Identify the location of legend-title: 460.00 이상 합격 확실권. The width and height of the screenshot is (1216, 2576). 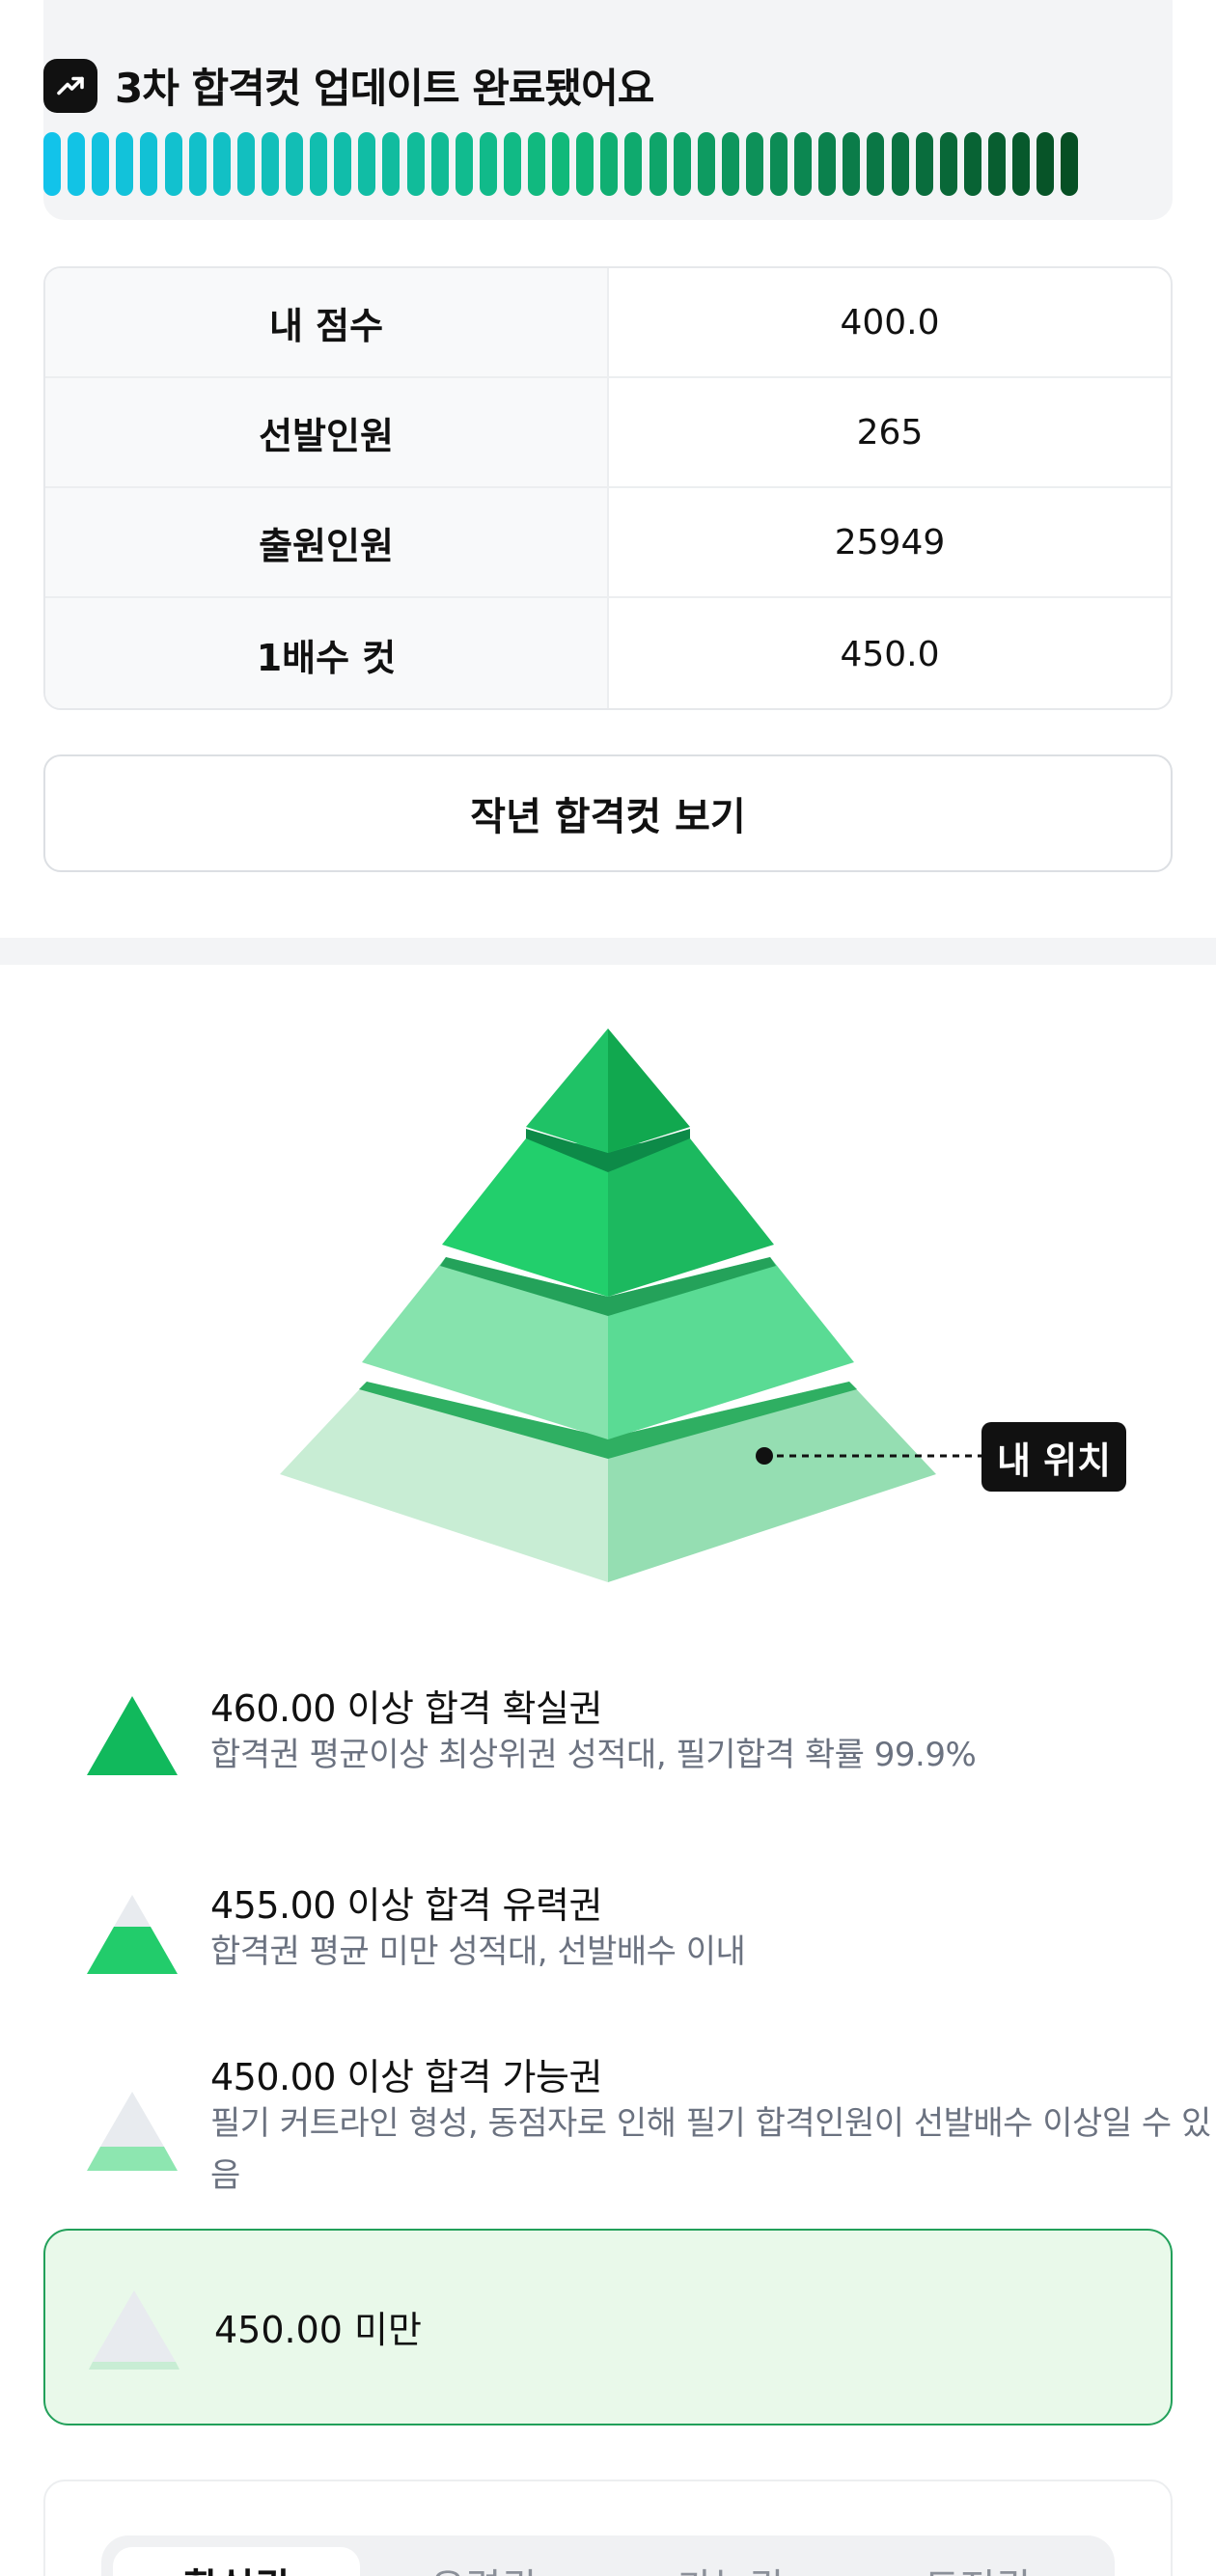
(406, 1709).